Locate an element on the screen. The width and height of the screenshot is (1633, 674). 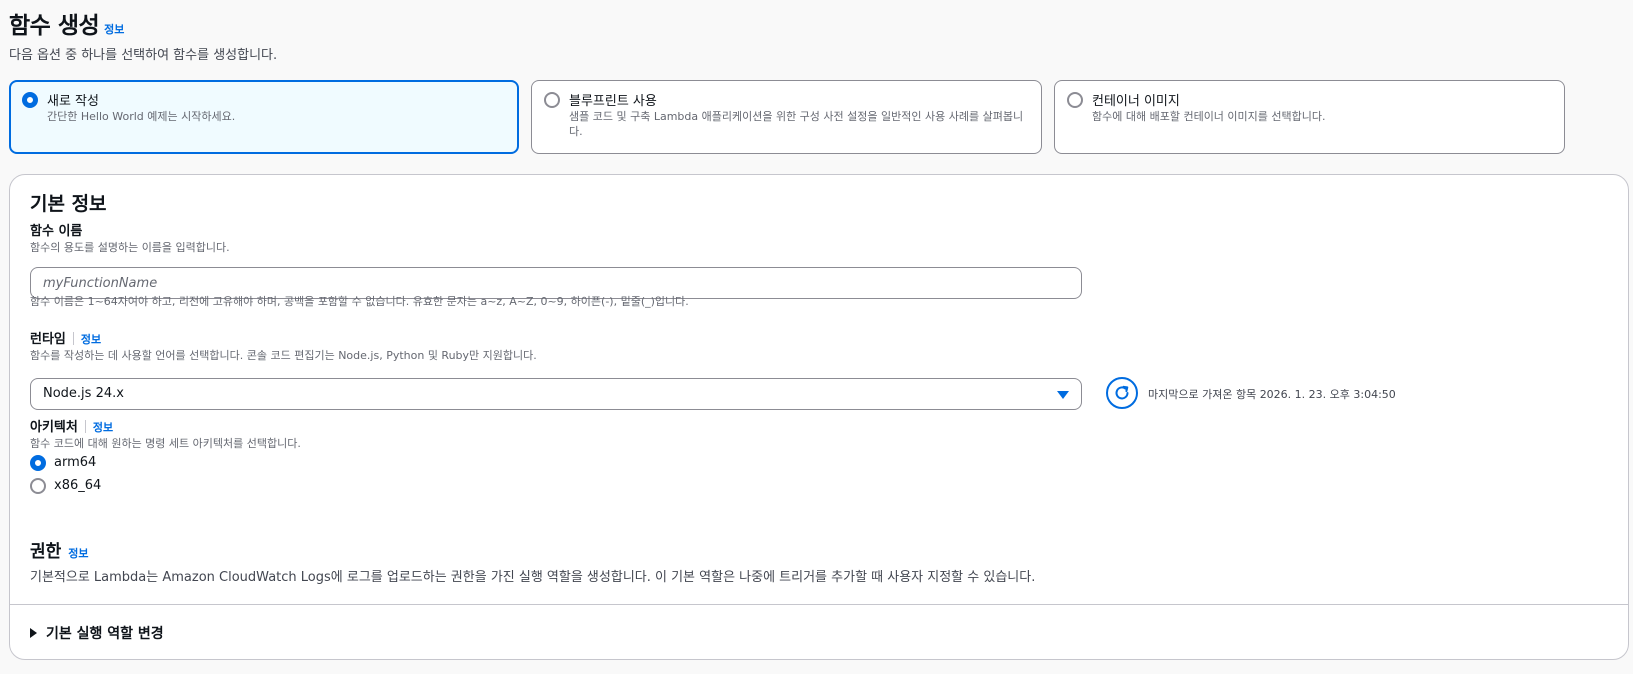
architecture-label-row: 아키텍처 정보 is located at coordinates (71, 425).